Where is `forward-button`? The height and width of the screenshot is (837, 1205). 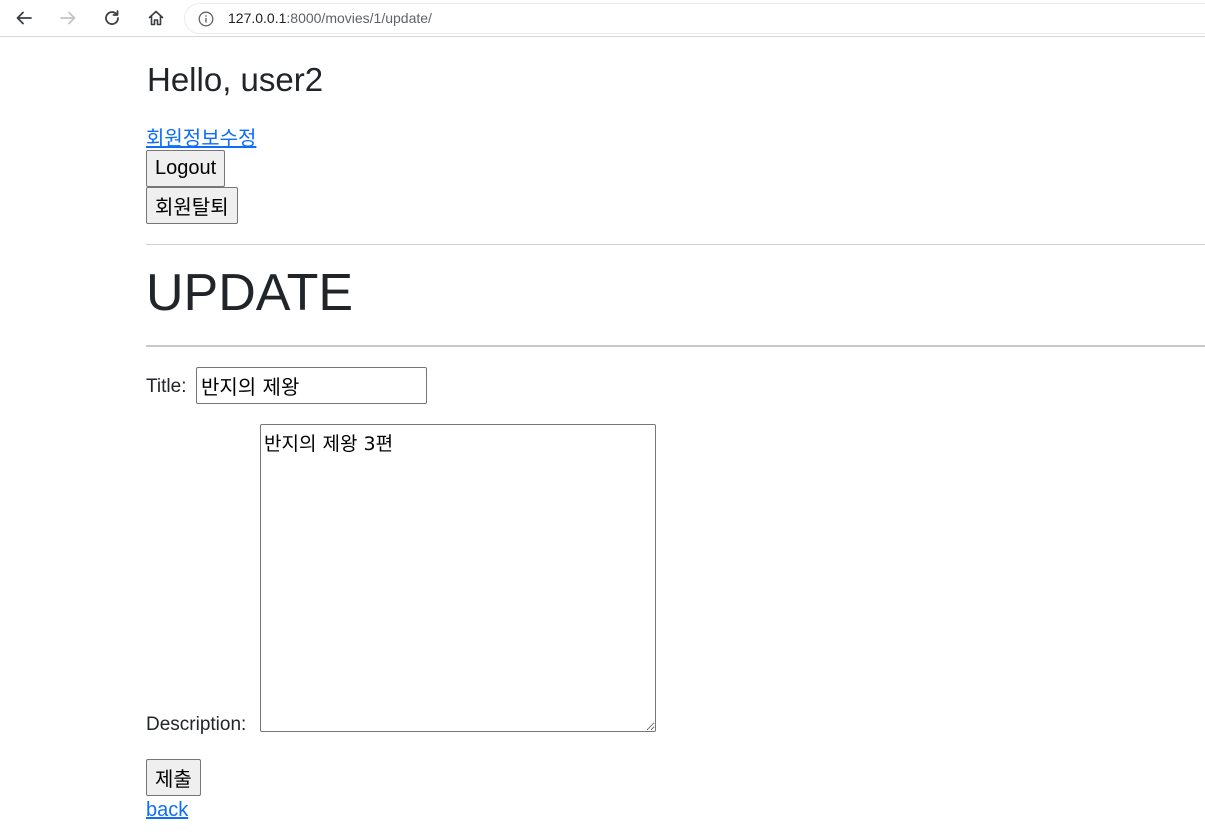
forward-button is located at coordinates (68, 18).